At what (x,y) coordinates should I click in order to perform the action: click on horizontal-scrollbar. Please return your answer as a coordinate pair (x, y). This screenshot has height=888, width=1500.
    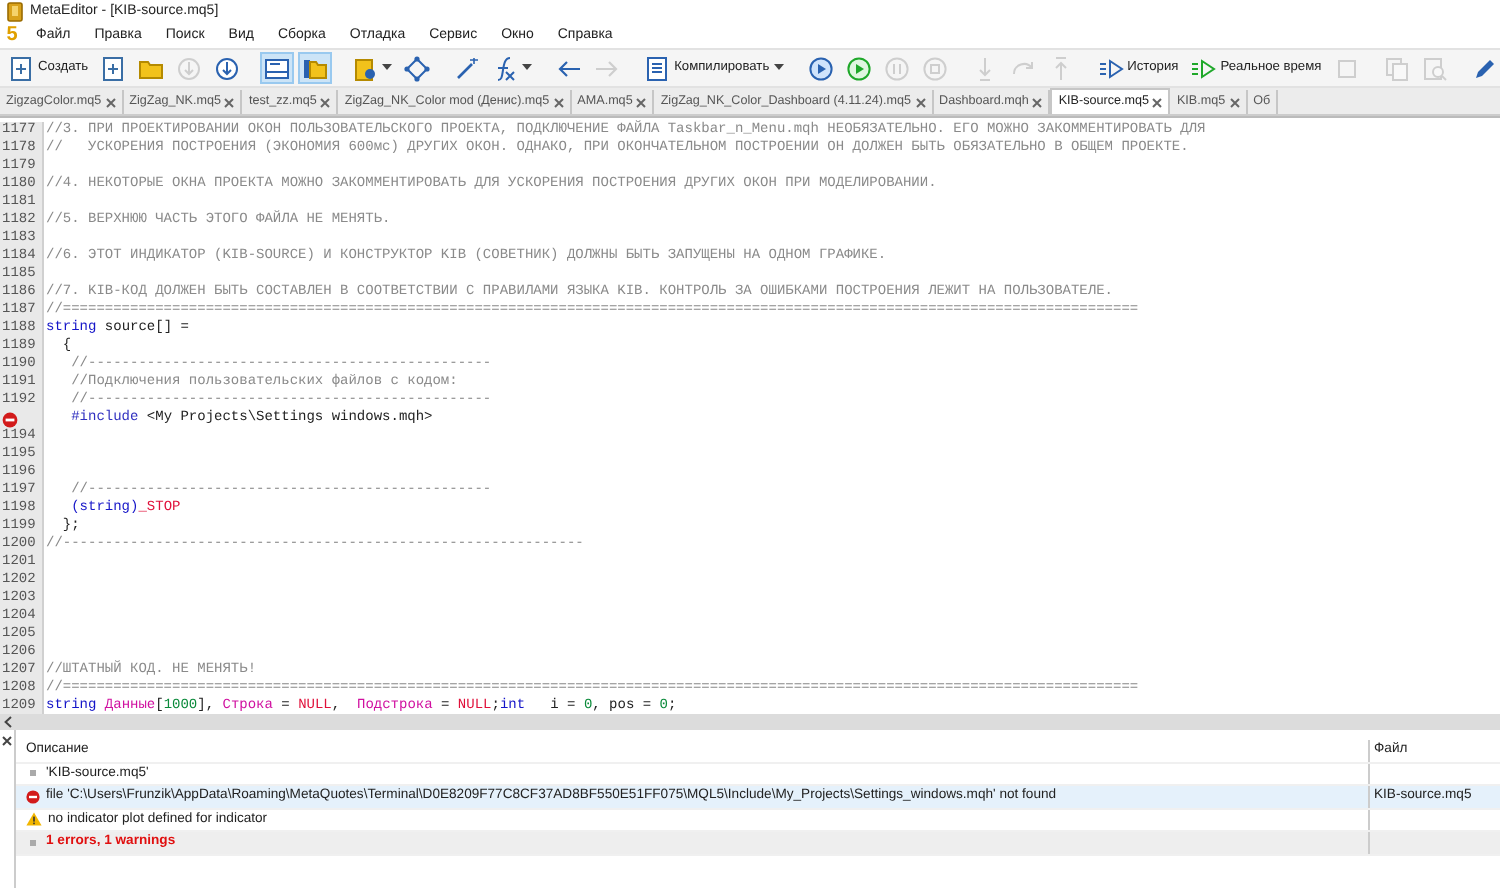
    Looking at the image, I should click on (750, 722).